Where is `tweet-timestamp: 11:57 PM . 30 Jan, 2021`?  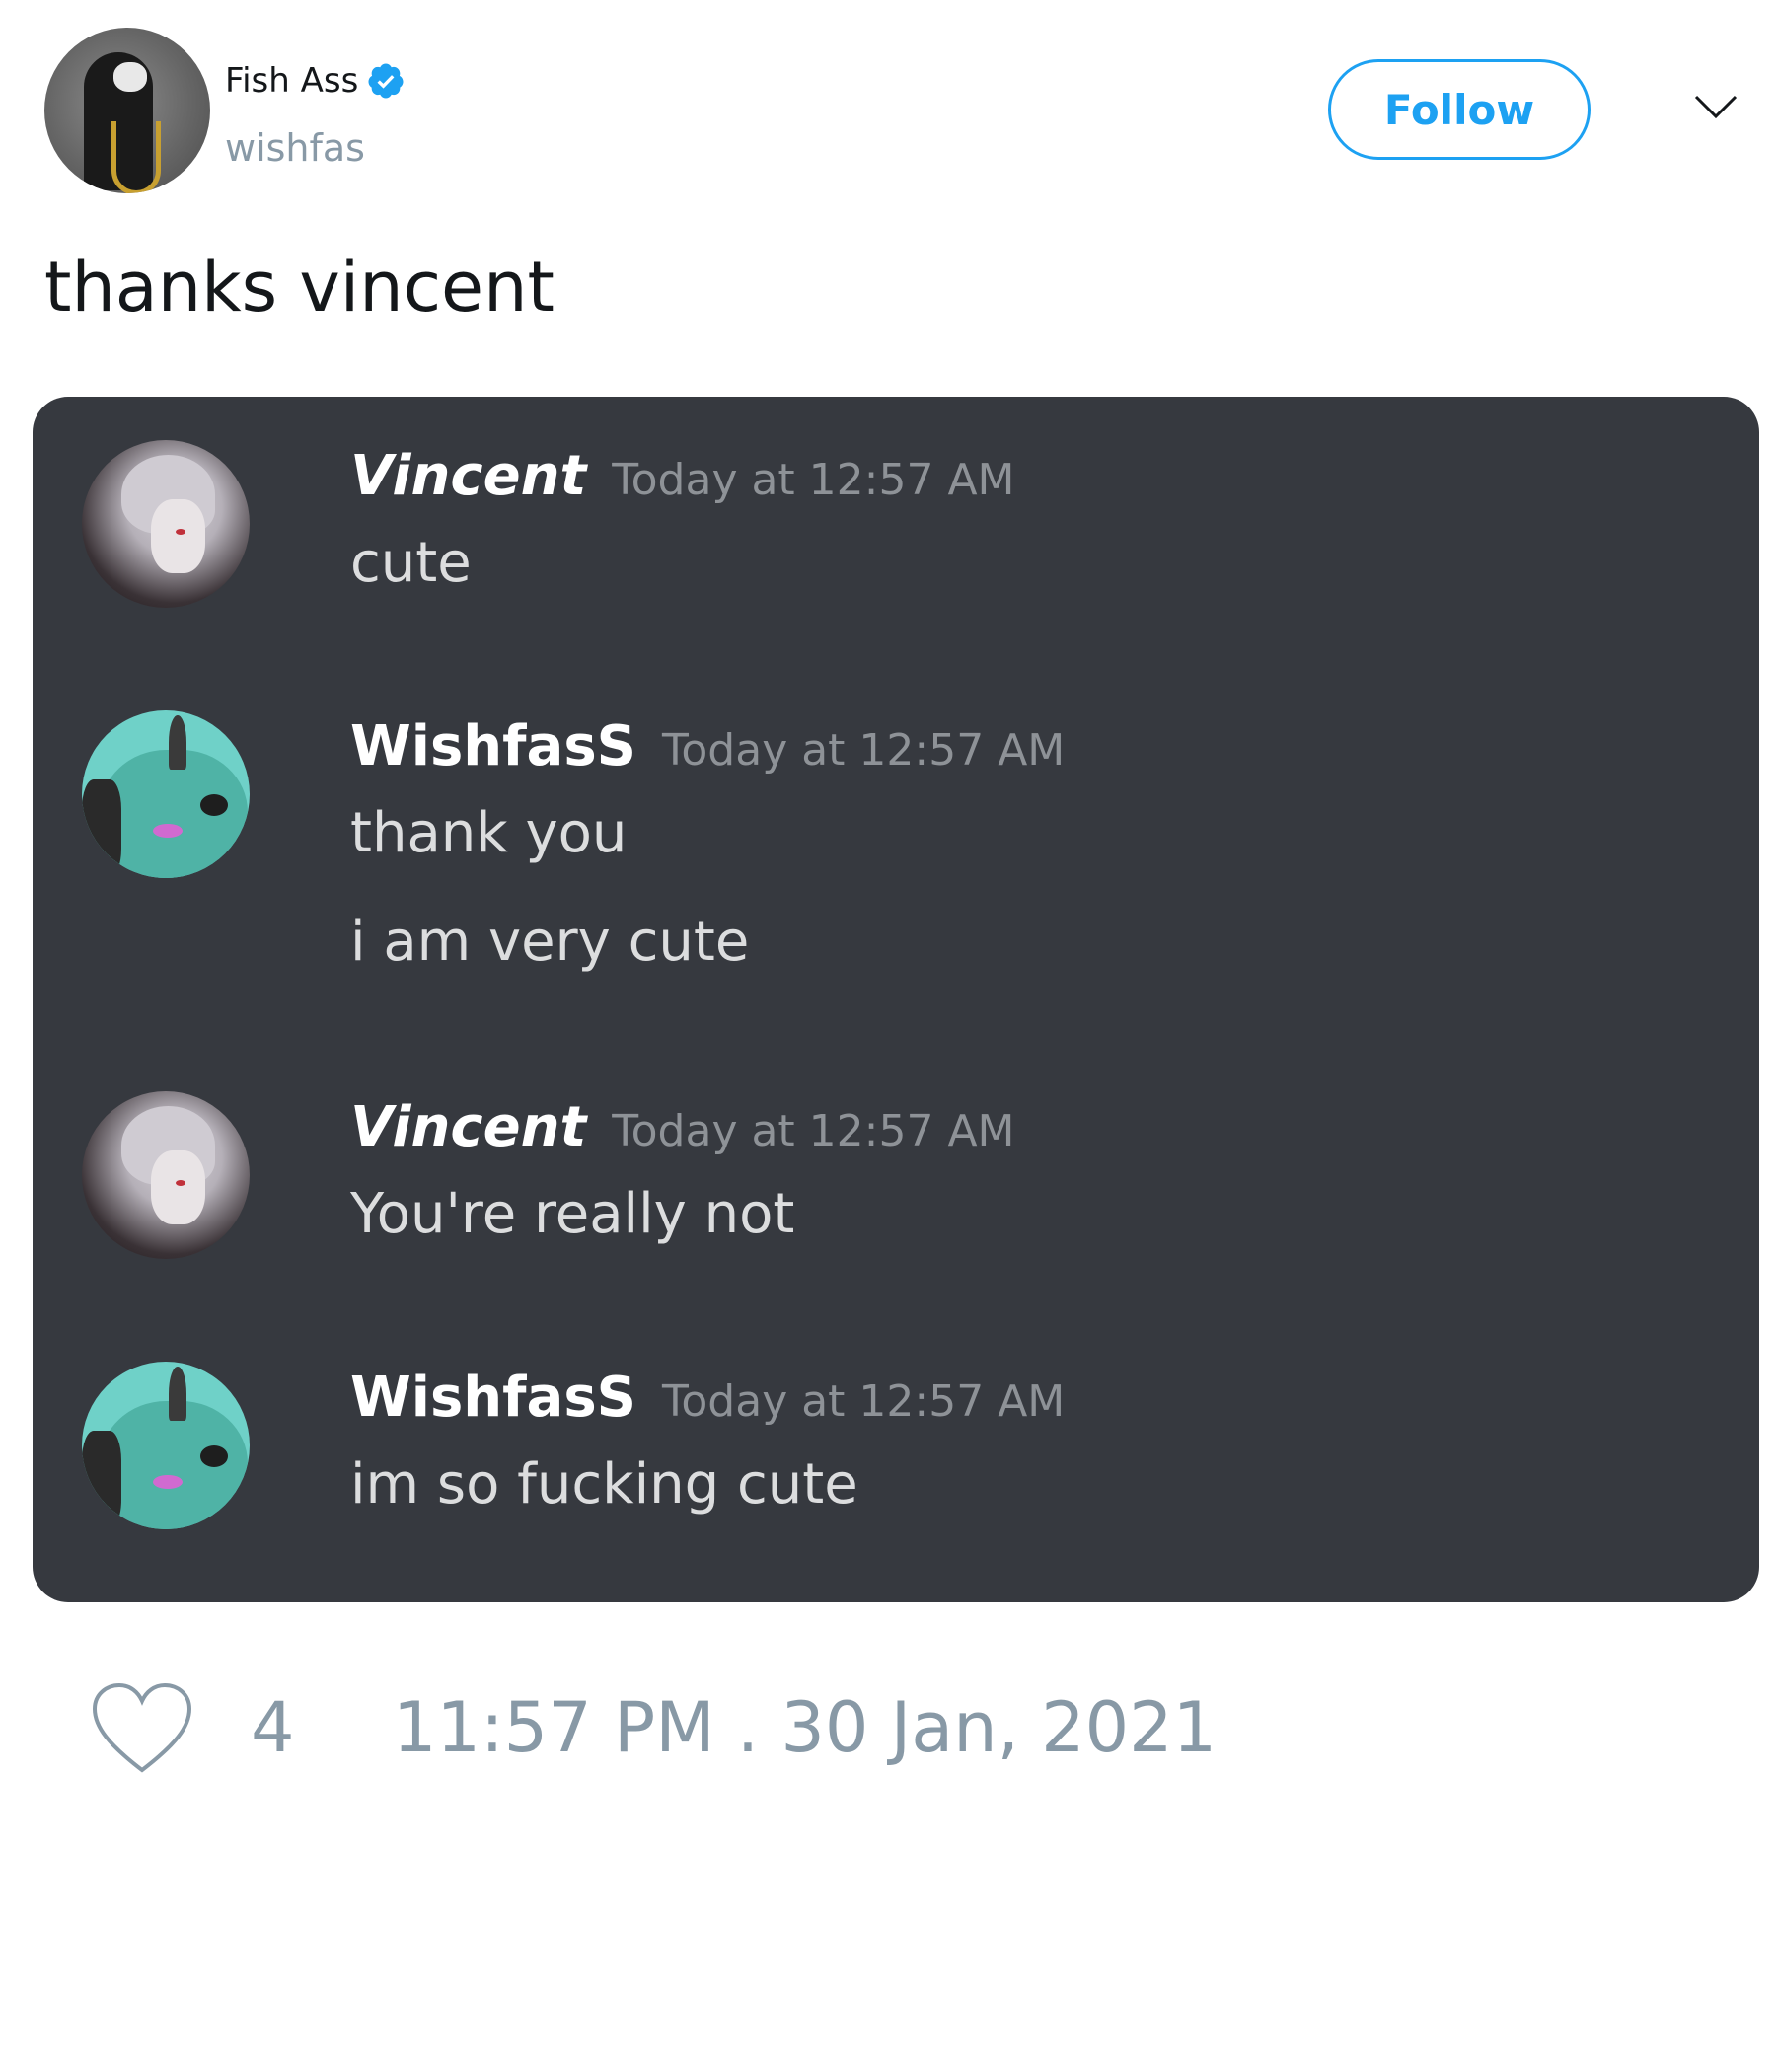 tweet-timestamp: 11:57 PM . 30 Jan, 2021 is located at coordinates (805, 1728).